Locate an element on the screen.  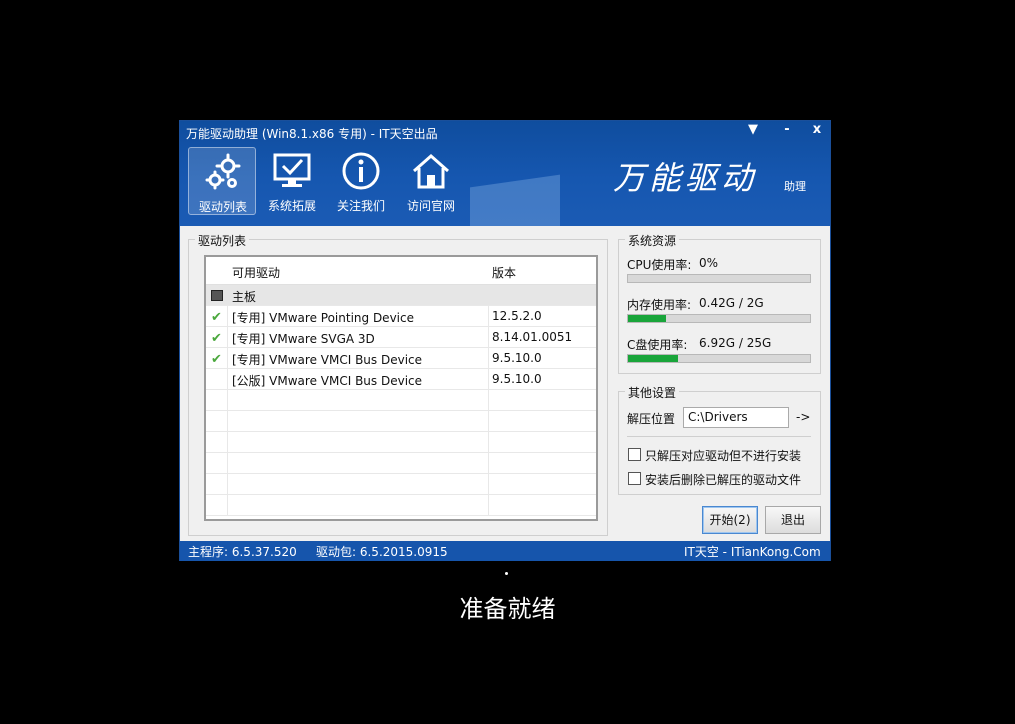
disk-progress-bar is located at coordinates (719, 358).